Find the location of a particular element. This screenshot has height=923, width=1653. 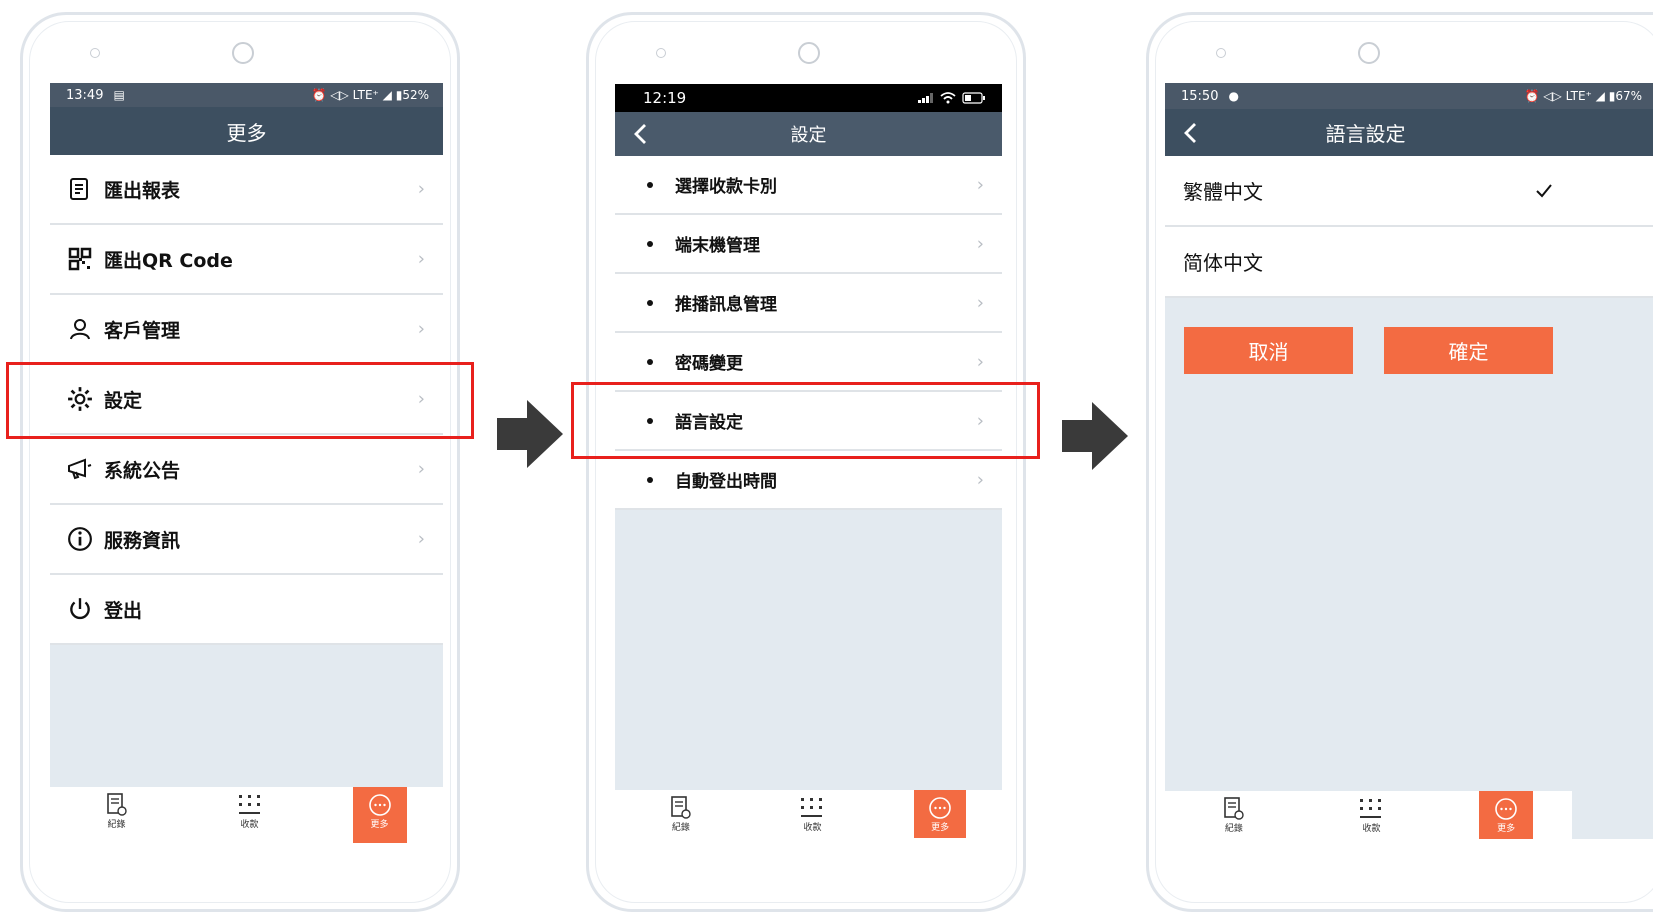

phone-1-sensor is located at coordinates (95, 53).